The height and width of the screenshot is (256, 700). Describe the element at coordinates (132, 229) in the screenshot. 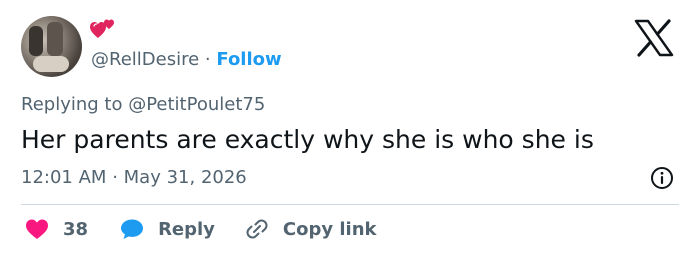

I see `reply-bubble-icon` at that location.